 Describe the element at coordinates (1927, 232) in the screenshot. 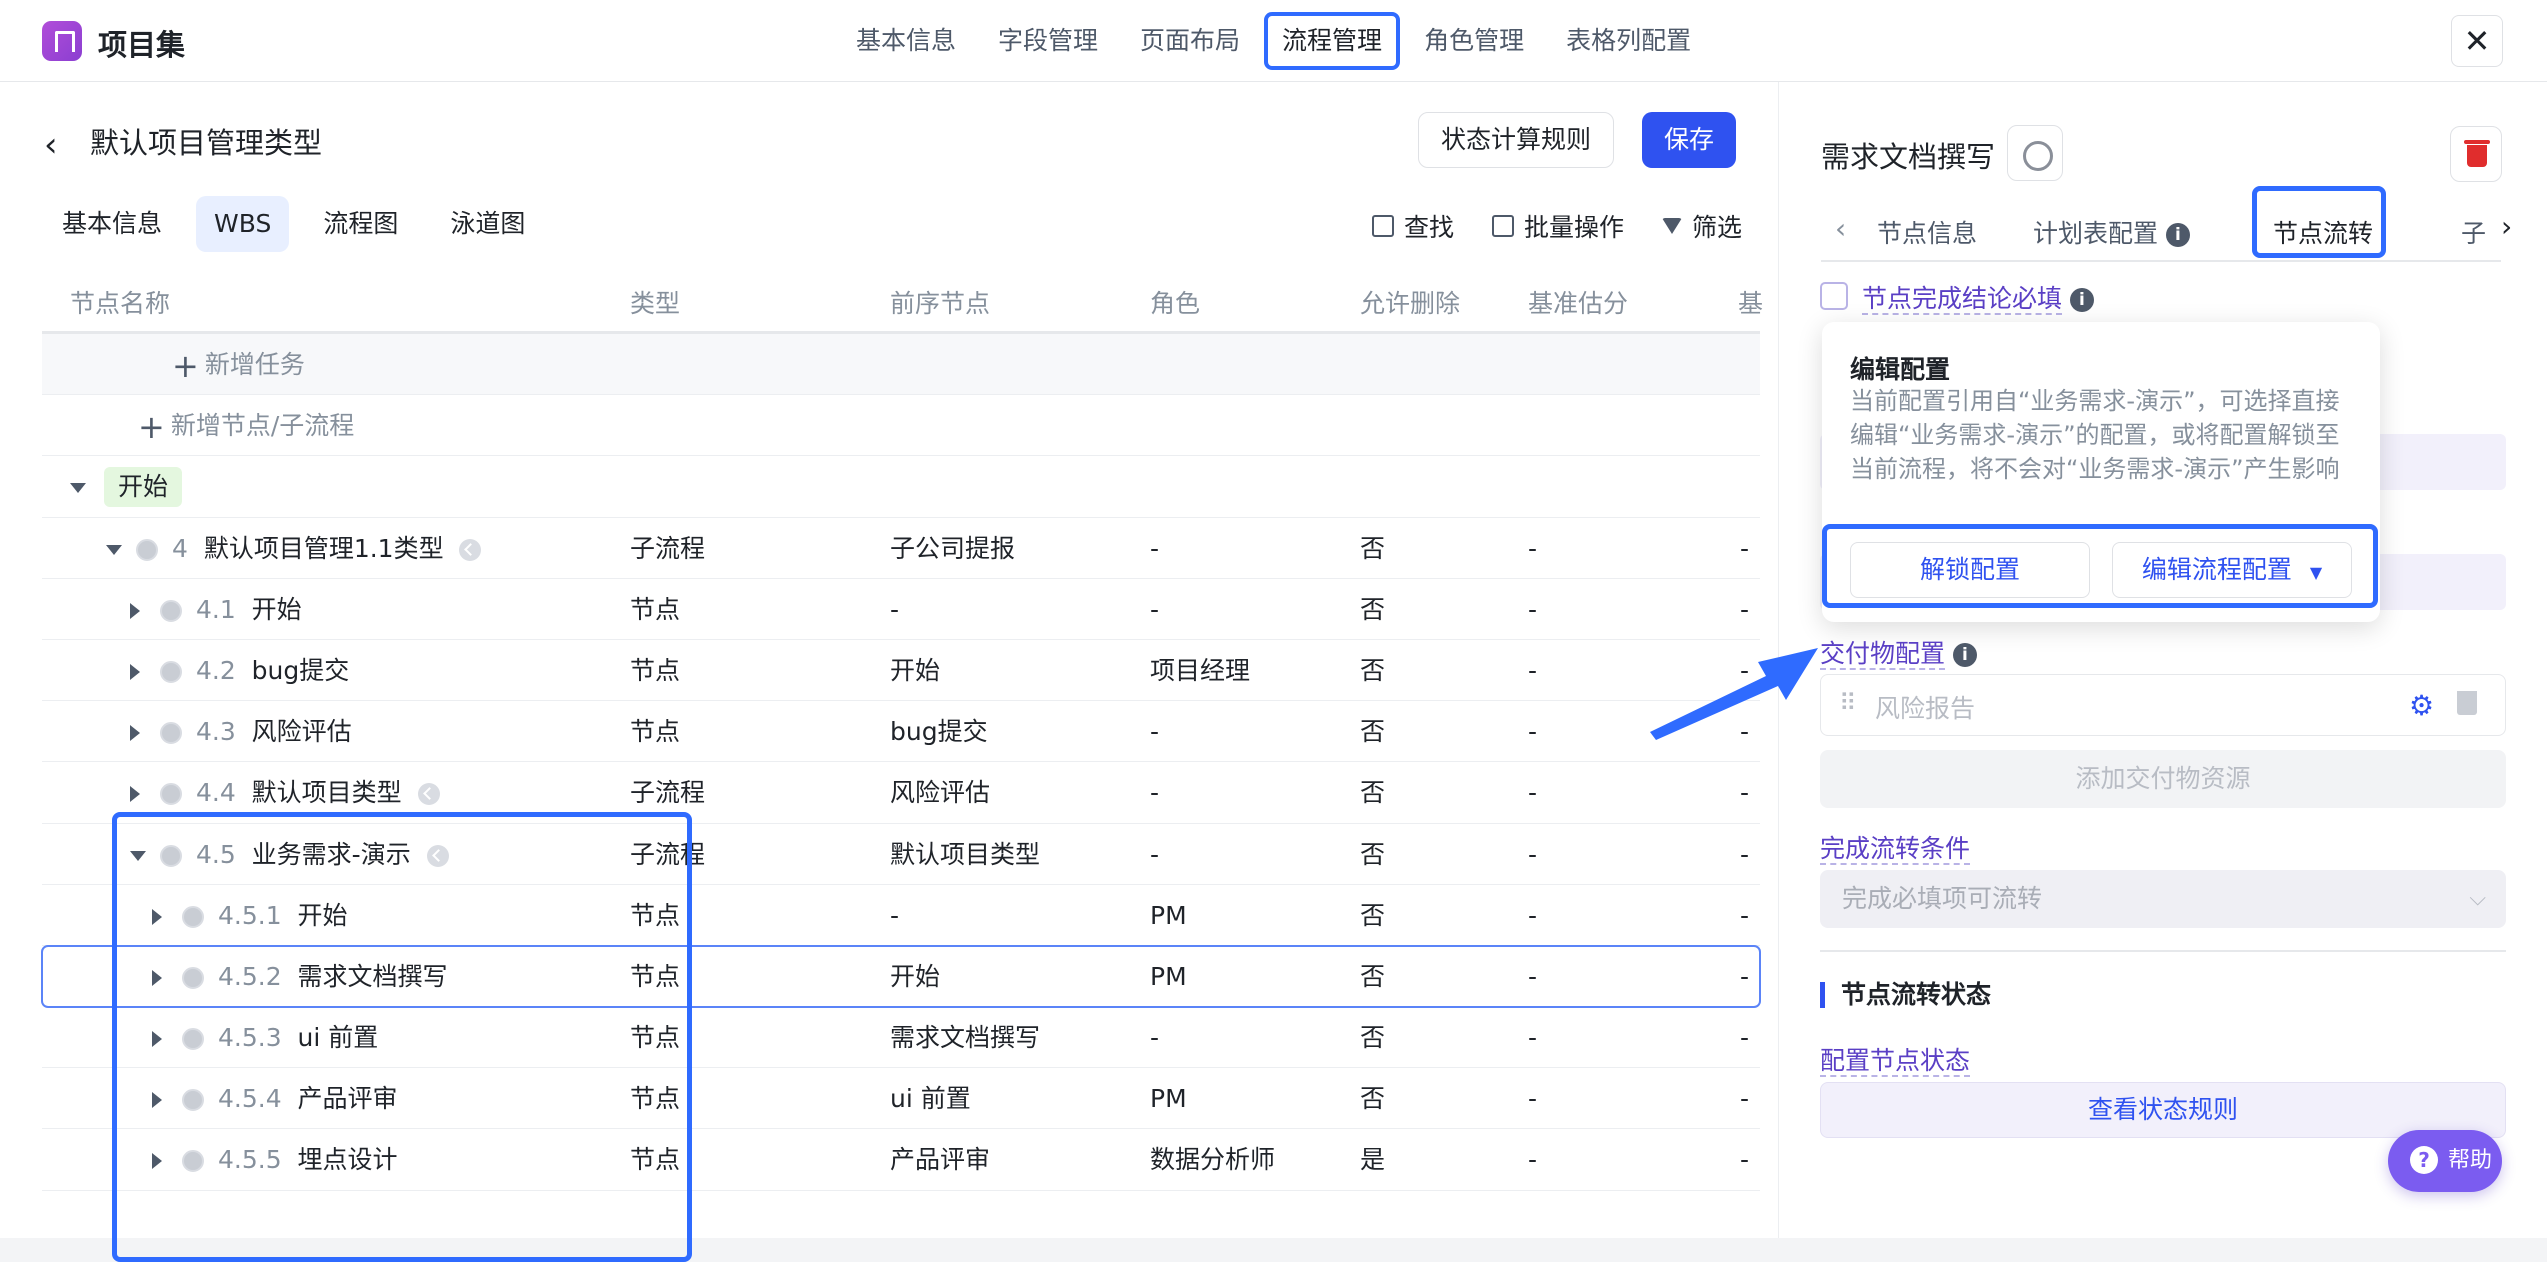

I see `tab-node-info: 节点信息` at that location.